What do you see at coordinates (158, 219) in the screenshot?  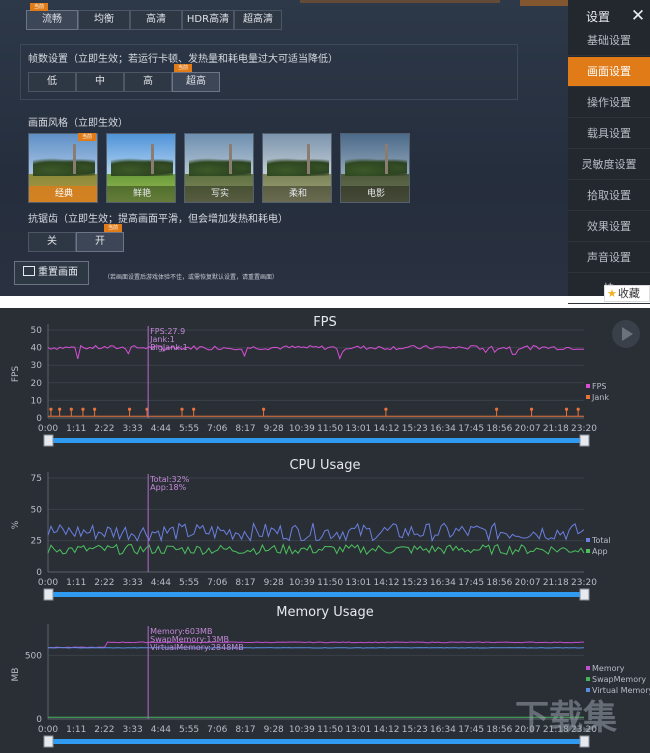 I see `antialias-label: 抗锯齿（立即生效；提高画面平滑，但会增加发热和耗电）` at bounding box center [158, 219].